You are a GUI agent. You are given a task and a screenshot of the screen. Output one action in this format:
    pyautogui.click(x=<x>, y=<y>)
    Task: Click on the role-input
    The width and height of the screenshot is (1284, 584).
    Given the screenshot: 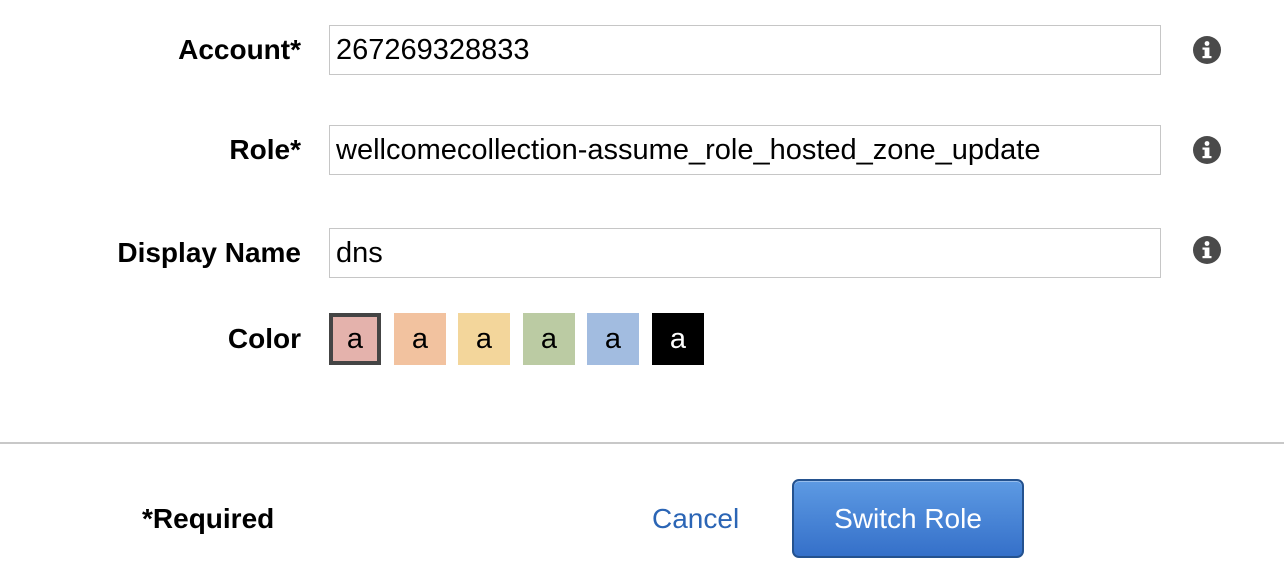 What is the action you would take?
    pyautogui.click(x=745, y=150)
    